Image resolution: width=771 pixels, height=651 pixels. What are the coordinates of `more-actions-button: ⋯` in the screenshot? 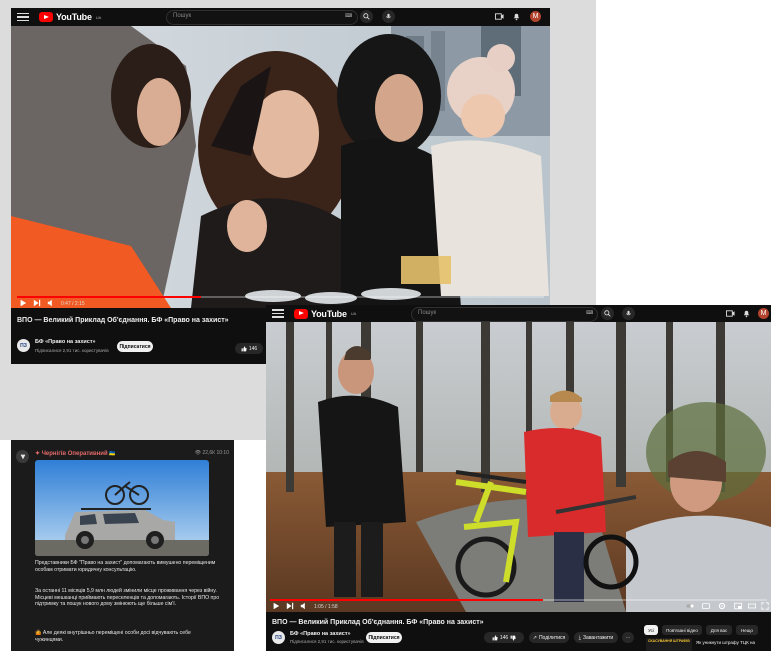 It's located at (628, 637).